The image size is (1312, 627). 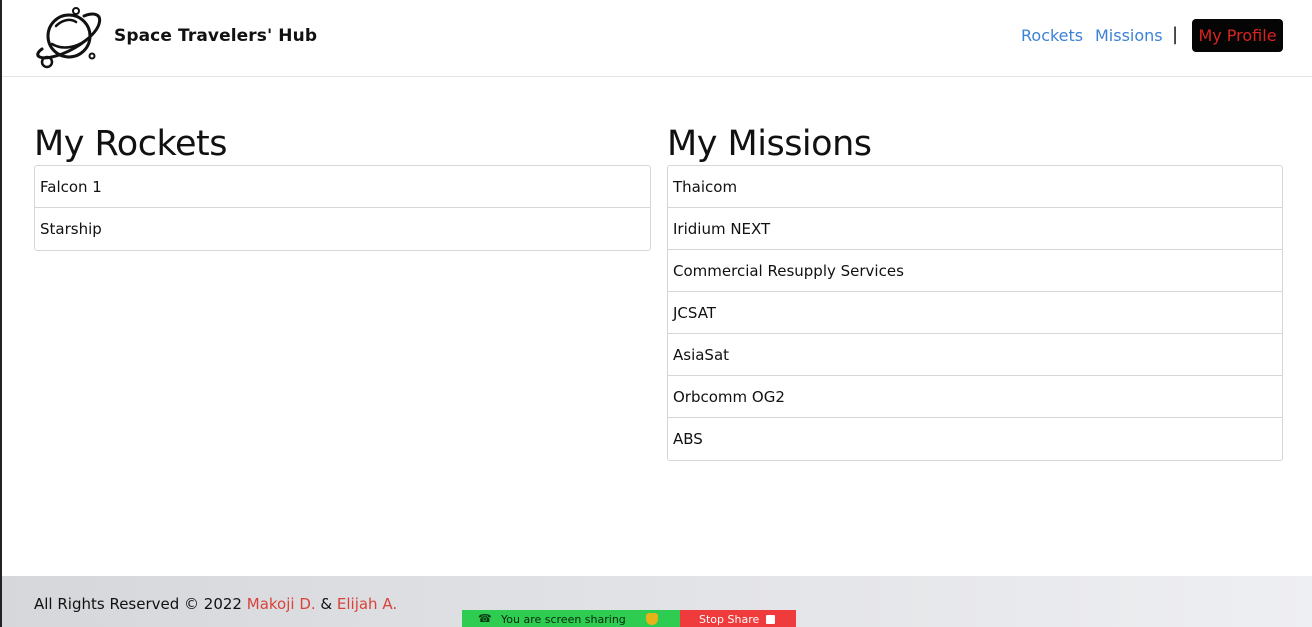 What do you see at coordinates (1052, 35) in the screenshot?
I see `nav-link-rockets: Rockets` at bounding box center [1052, 35].